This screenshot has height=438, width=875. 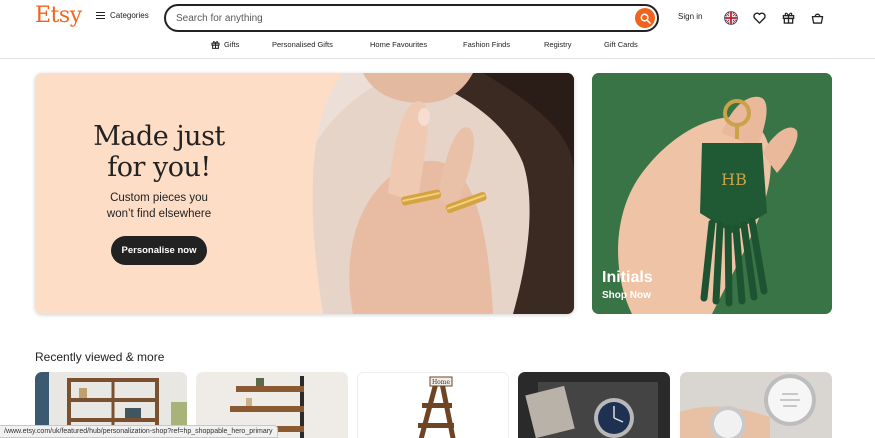 What do you see at coordinates (734, 179) in the screenshot?
I see `monogram-text: HB` at bounding box center [734, 179].